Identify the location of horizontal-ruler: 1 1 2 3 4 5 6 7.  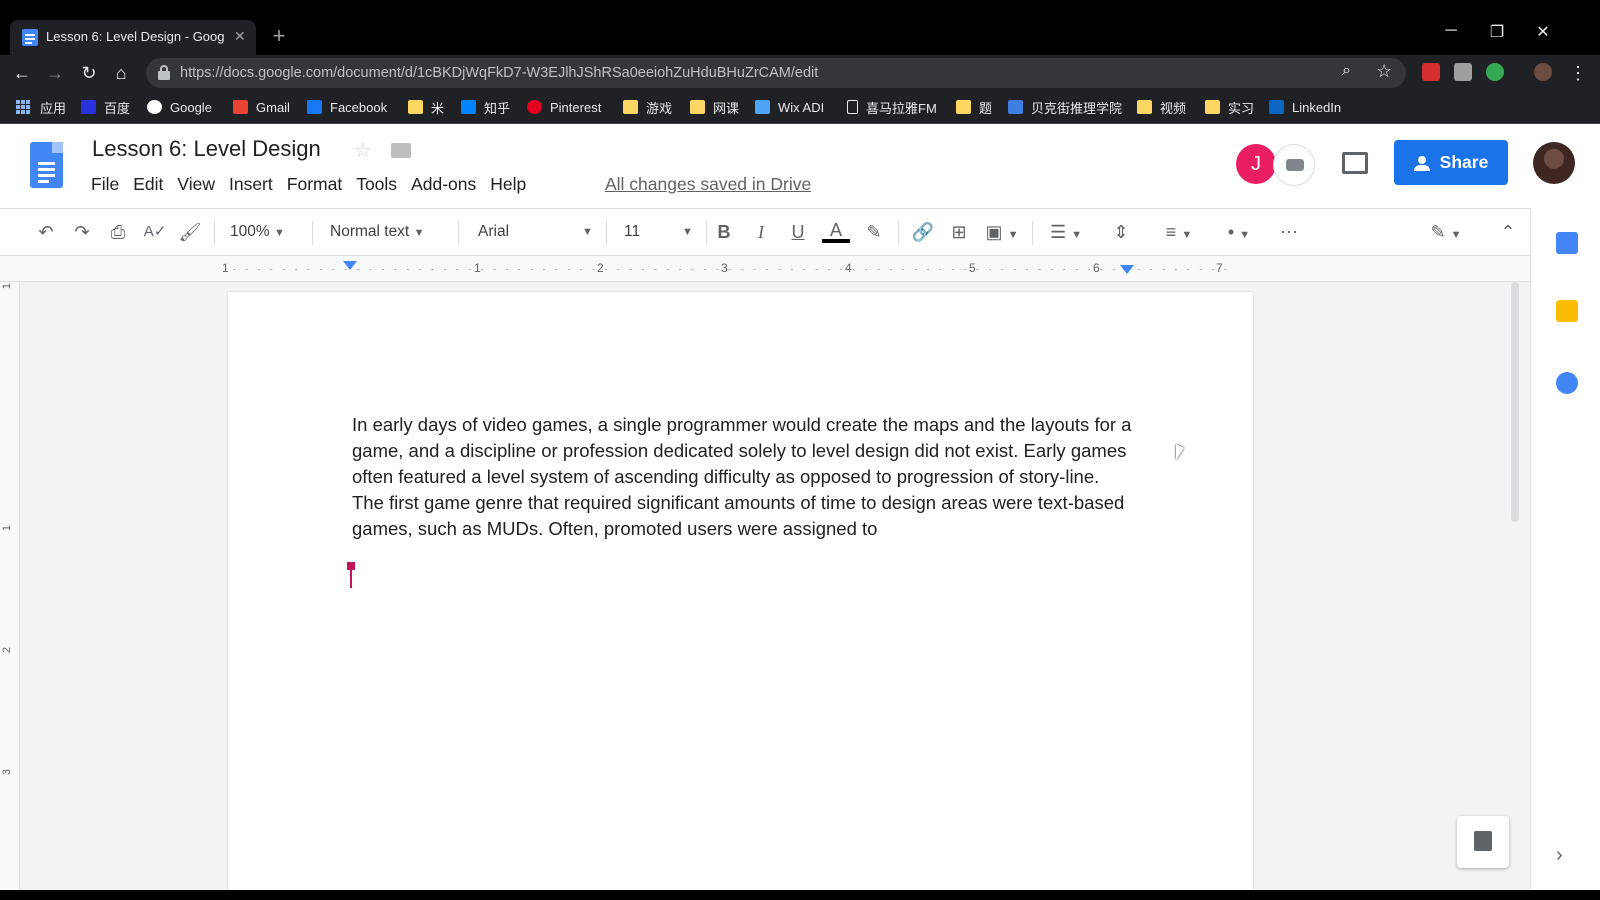
(765, 269).